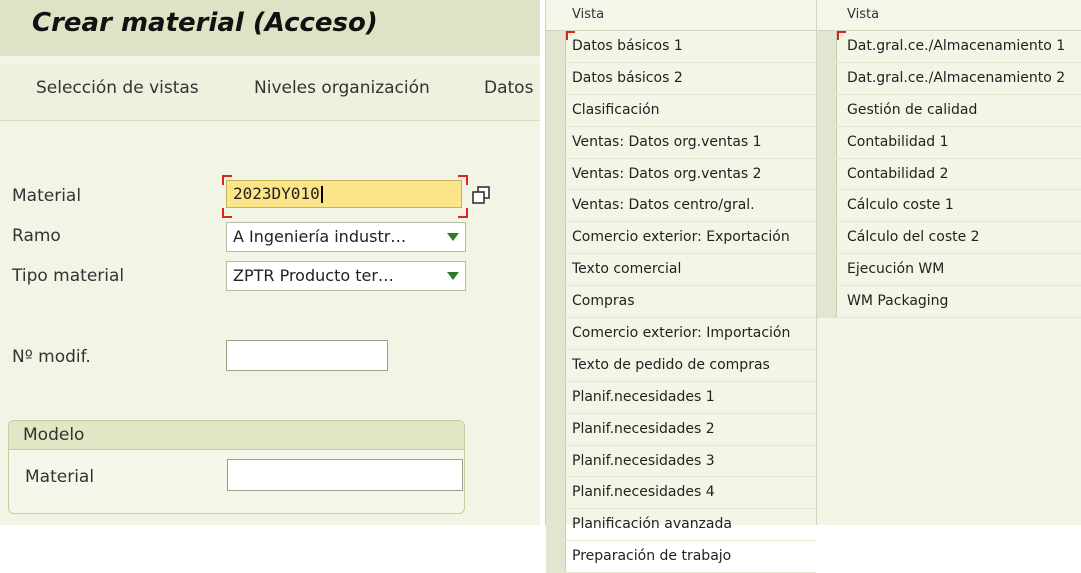 Image resolution: width=1081 pixels, height=573 pixels. What do you see at coordinates (60, 477) in the screenshot?
I see `model-material-label: Material` at bounding box center [60, 477].